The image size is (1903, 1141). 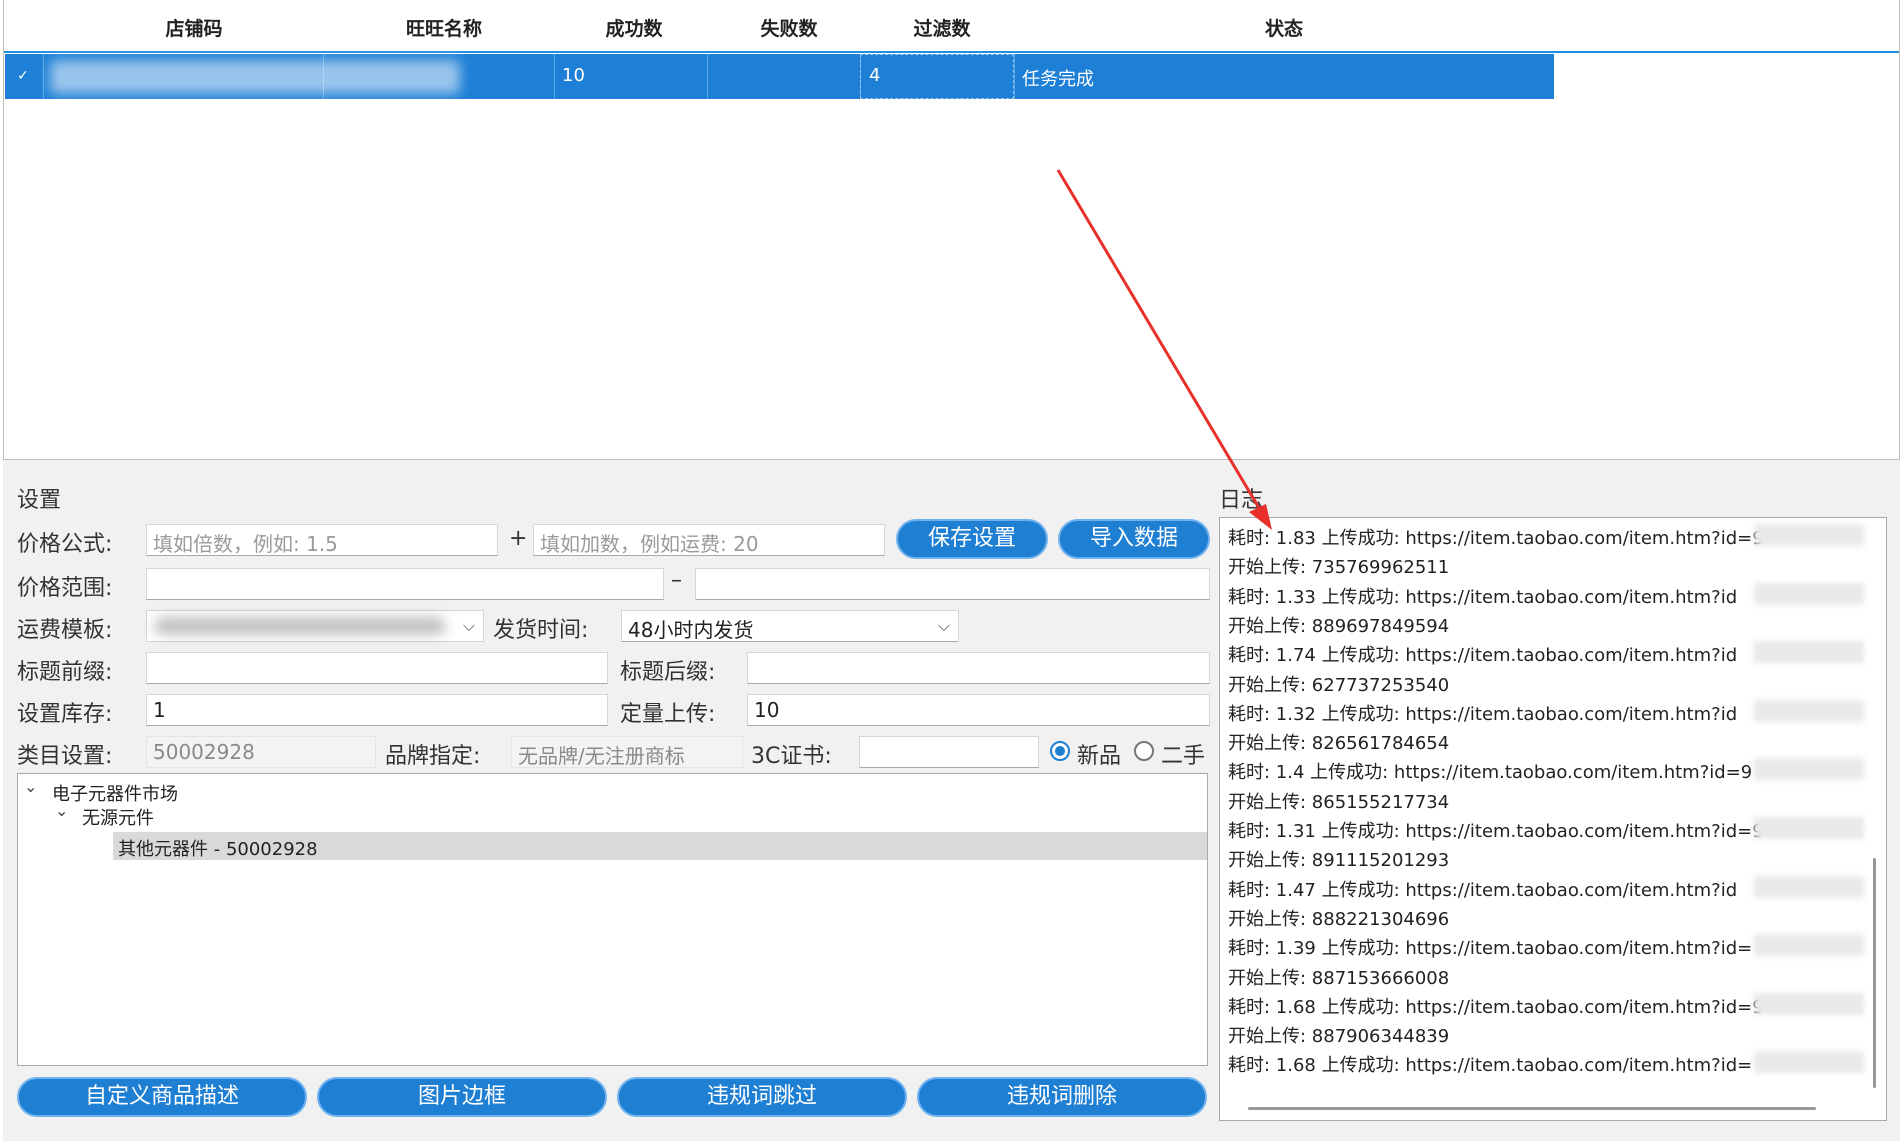 I want to click on table-row: ✓ 10 4 任务完成, so click(x=779, y=76).